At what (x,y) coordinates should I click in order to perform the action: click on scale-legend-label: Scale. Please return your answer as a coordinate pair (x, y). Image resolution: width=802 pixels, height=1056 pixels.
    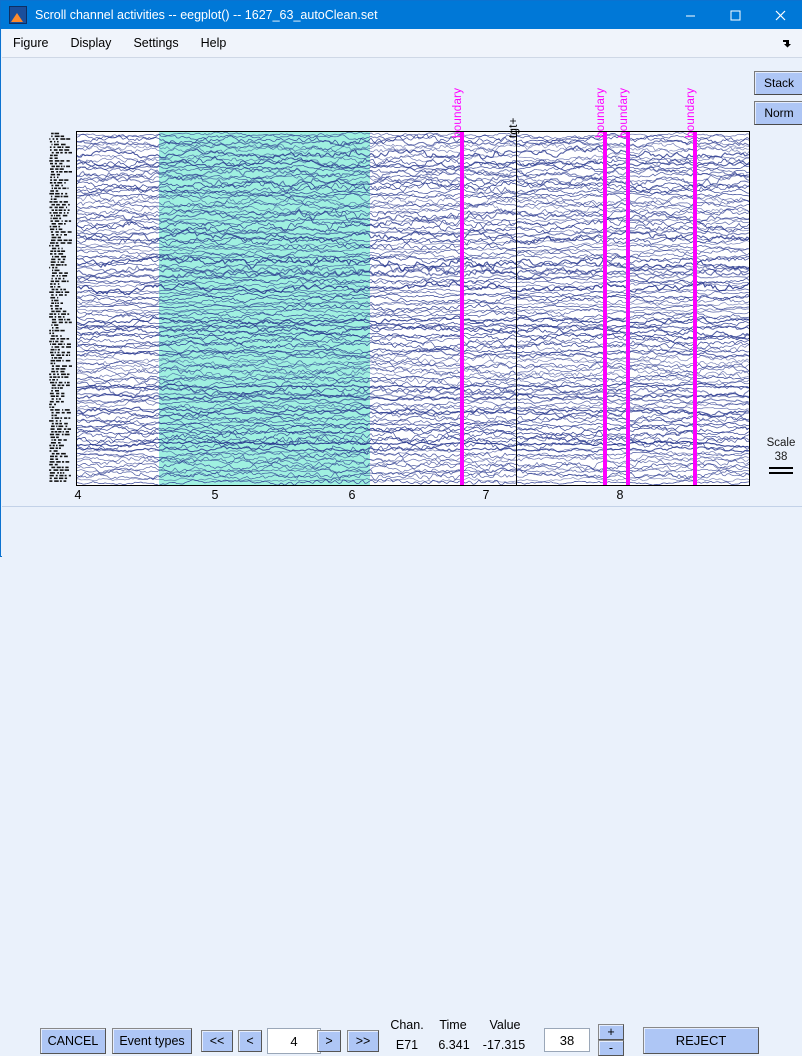
    Looking at the image, I should click on (781, 443).